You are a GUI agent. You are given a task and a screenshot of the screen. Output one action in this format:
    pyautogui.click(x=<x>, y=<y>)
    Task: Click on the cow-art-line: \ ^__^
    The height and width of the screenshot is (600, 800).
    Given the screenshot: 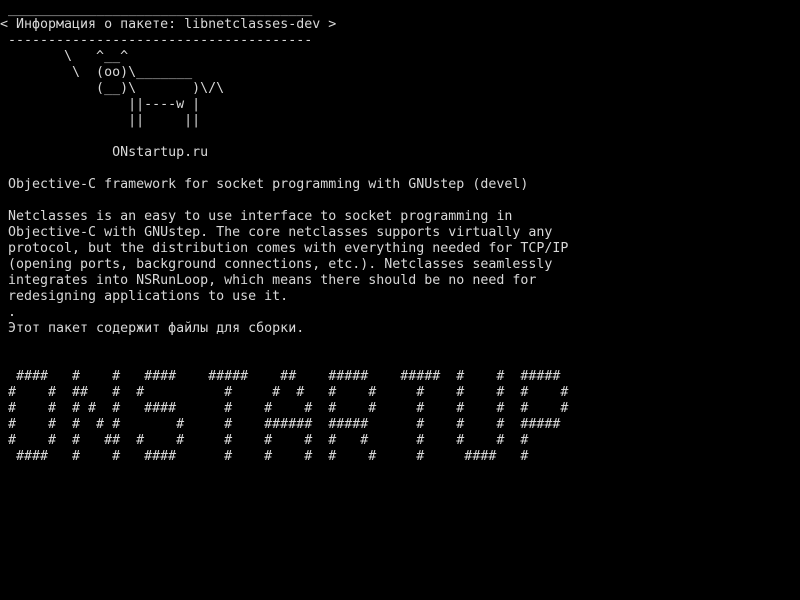 What is the action you would take?
    pyautogui.click(x=68, y=56)
    